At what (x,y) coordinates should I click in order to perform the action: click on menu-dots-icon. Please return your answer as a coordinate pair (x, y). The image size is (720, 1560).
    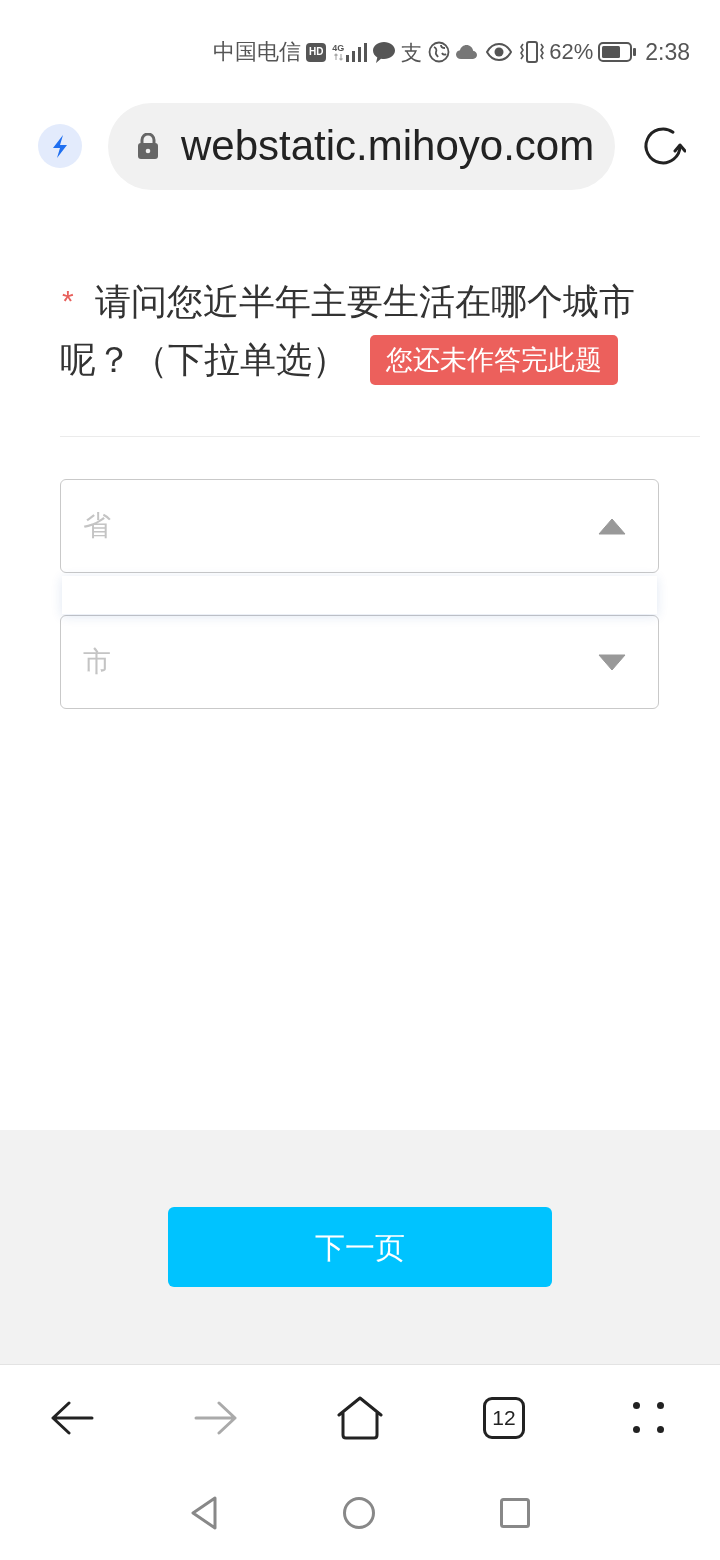
    Looking at the image, I should click on (648, 1417).